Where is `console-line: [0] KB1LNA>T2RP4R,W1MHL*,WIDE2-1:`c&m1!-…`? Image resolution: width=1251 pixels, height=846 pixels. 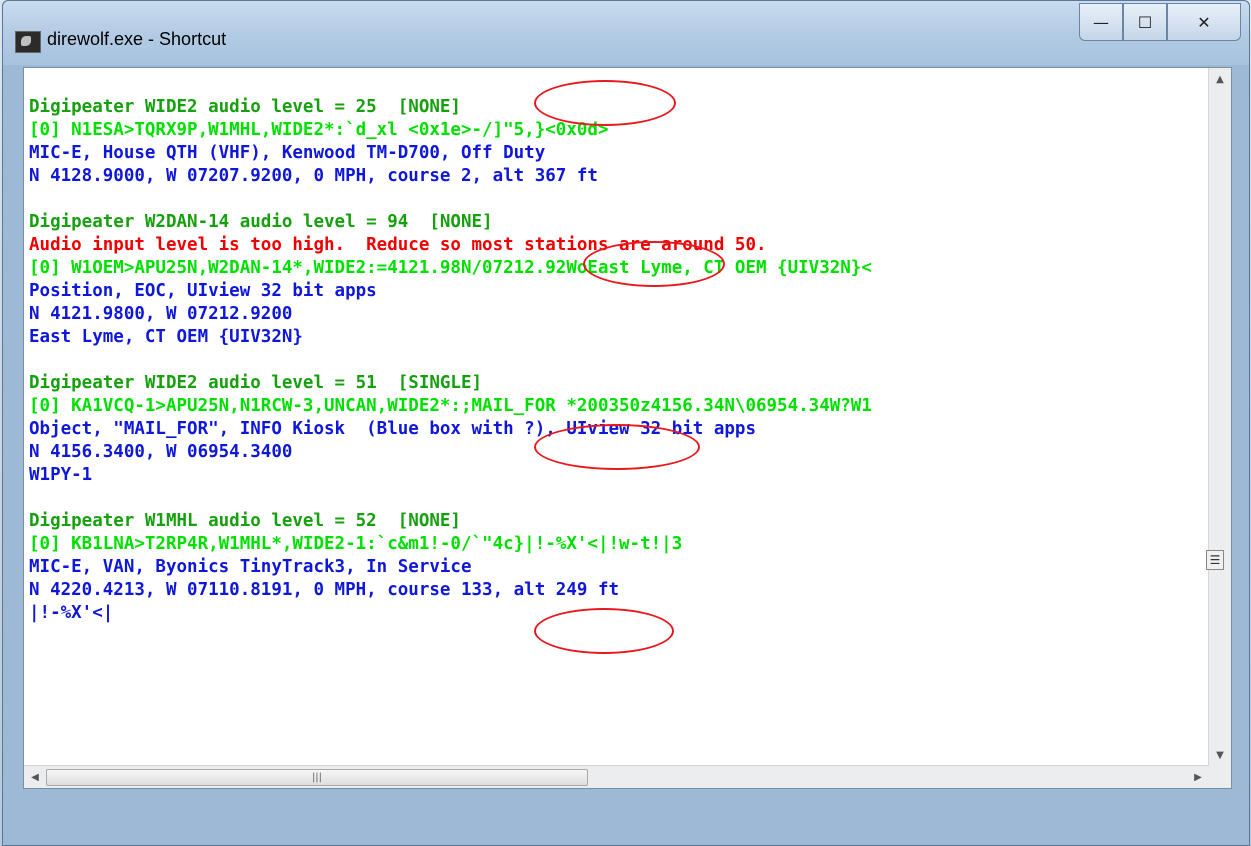 console-line: [0] KB1LNA>T2RP4R,W1MHL*,WIDE2-1:`c&m1!-… is located at coordinates (356, 544).